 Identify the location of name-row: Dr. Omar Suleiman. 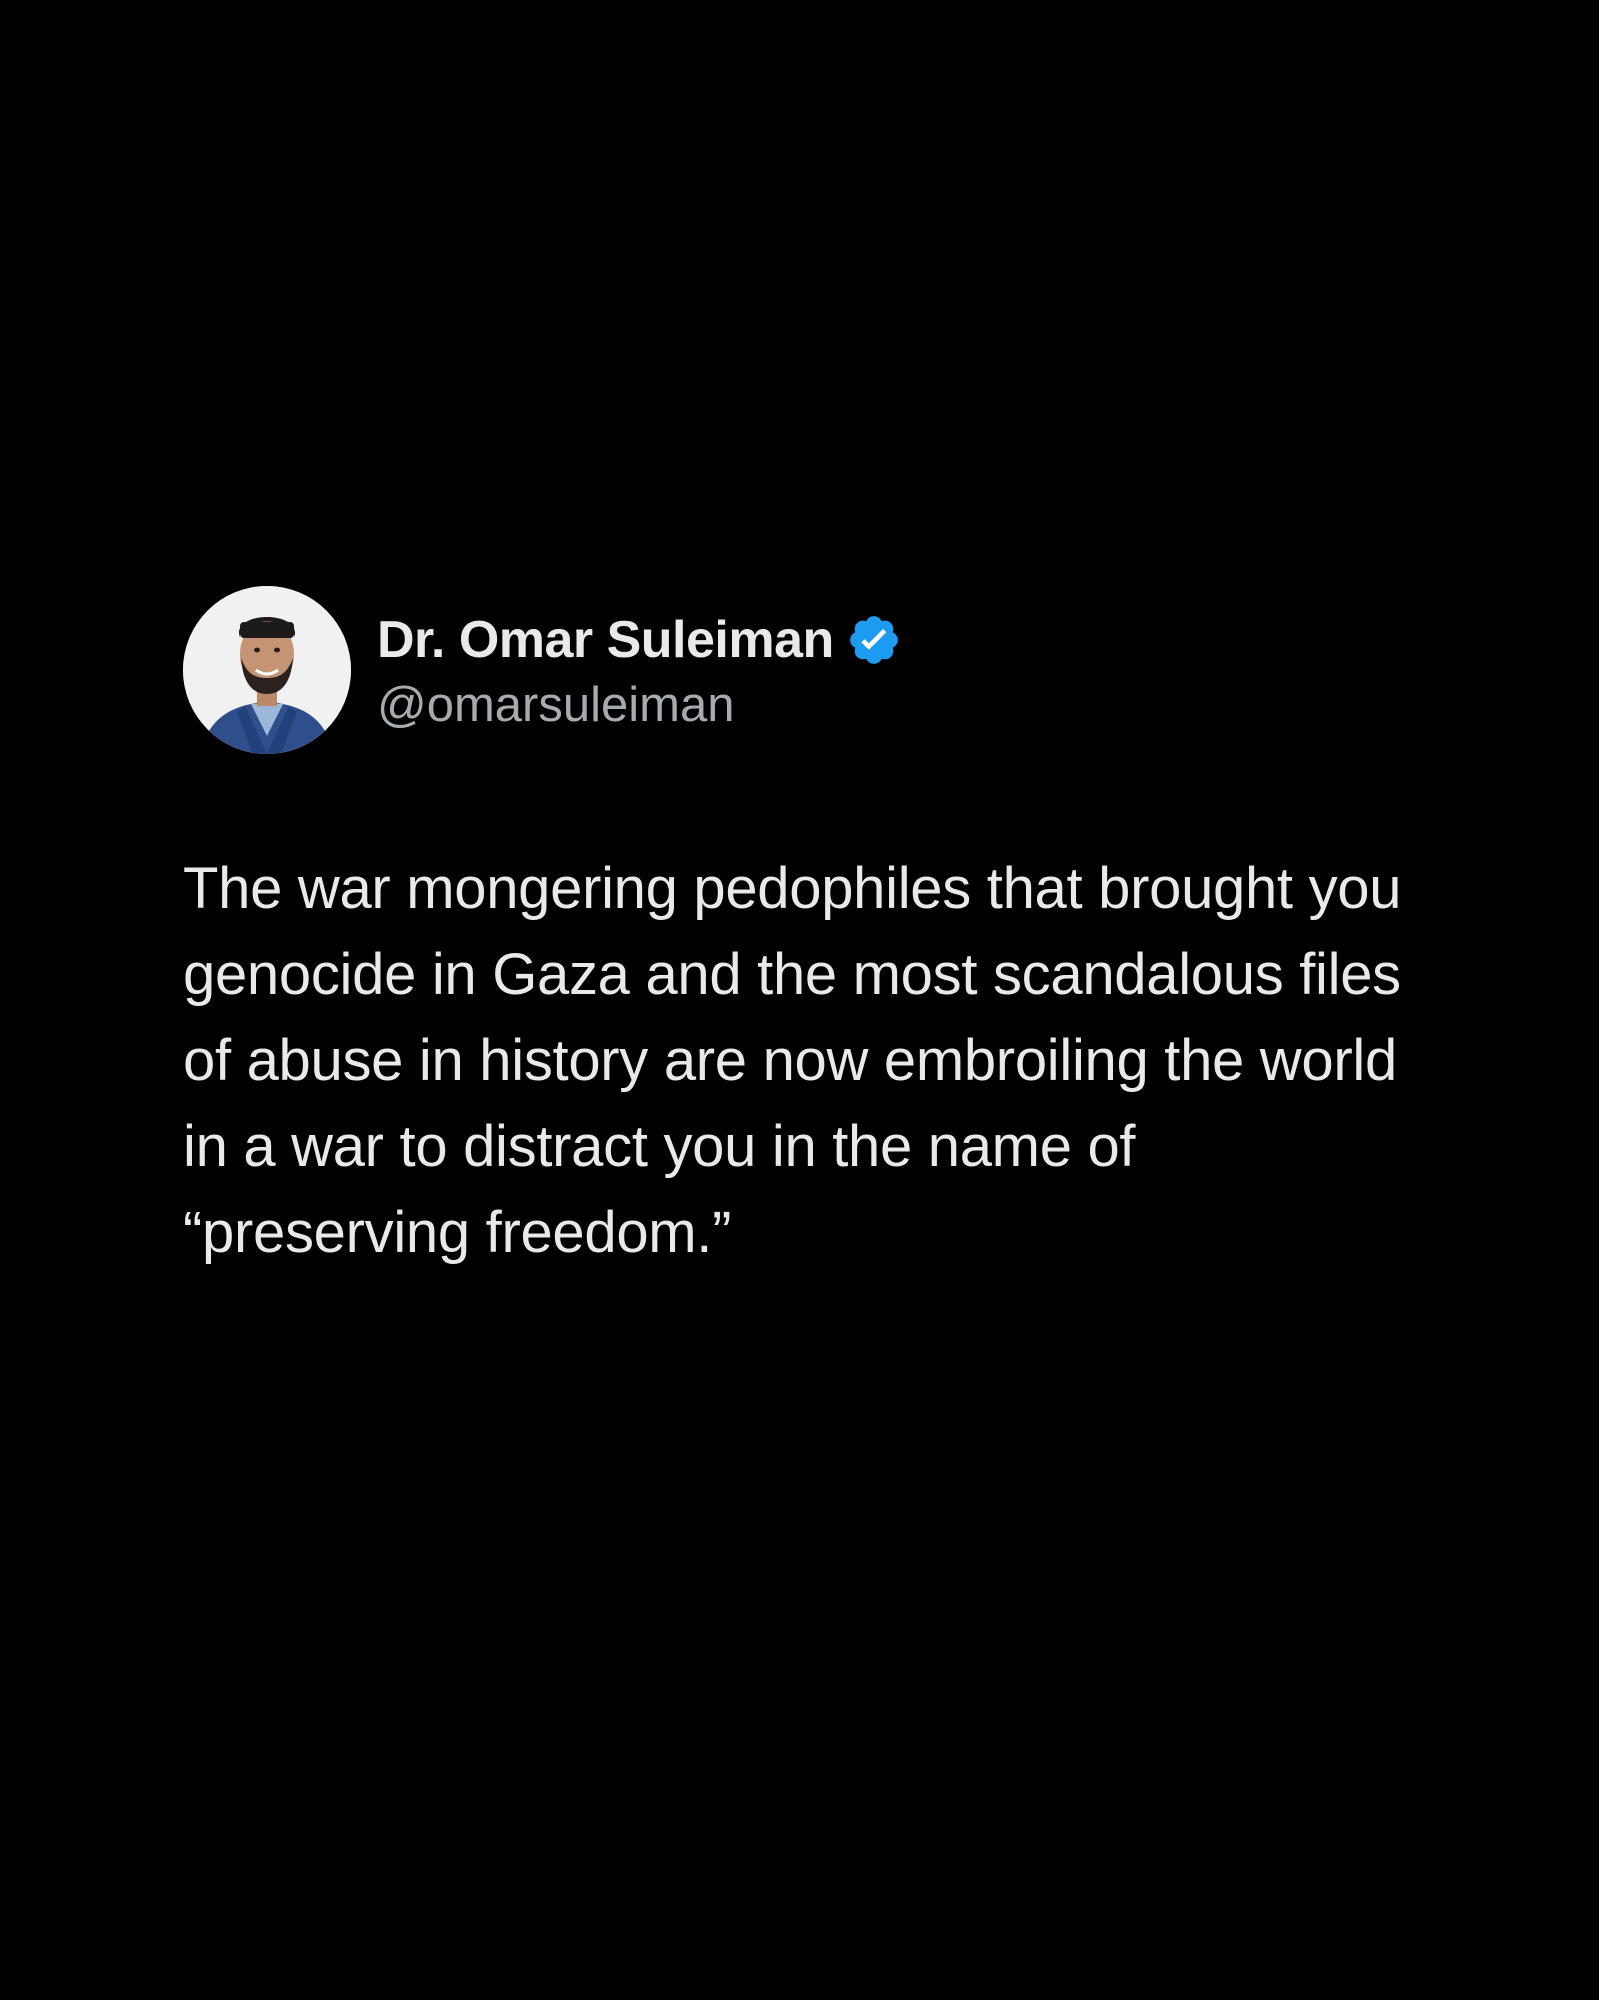
(639, 640).